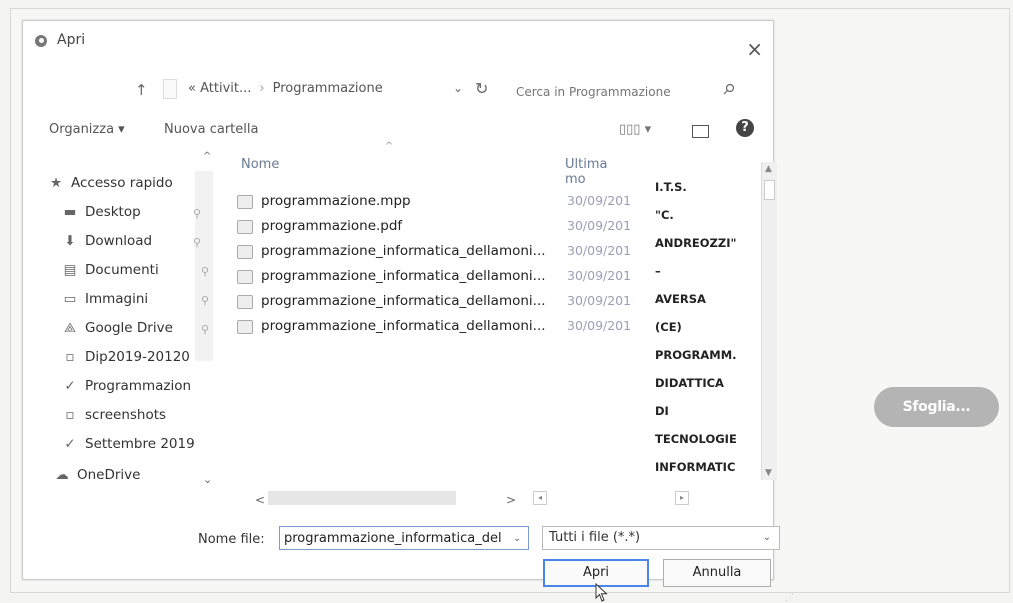 This screenshot has width=1013, height=603. I want to click on scroll-thumb, so click(769, 190).